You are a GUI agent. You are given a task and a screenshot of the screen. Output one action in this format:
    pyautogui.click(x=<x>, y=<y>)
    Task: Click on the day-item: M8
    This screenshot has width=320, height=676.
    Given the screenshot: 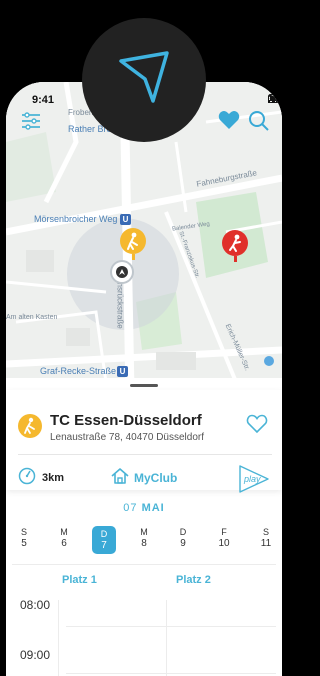 What is the action you would take?
    pyautogui.click(x=144, y=540)
    